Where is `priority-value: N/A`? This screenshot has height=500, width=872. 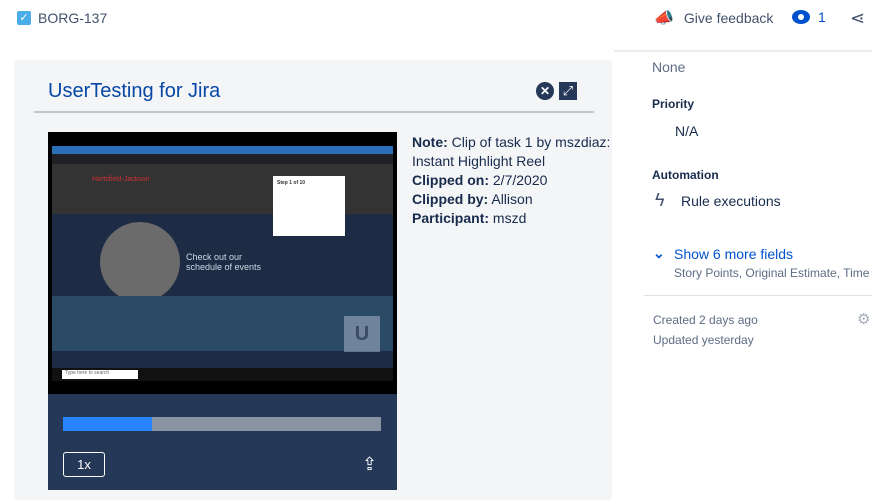
priority-value: N/A is located at coordinates (686, 131).